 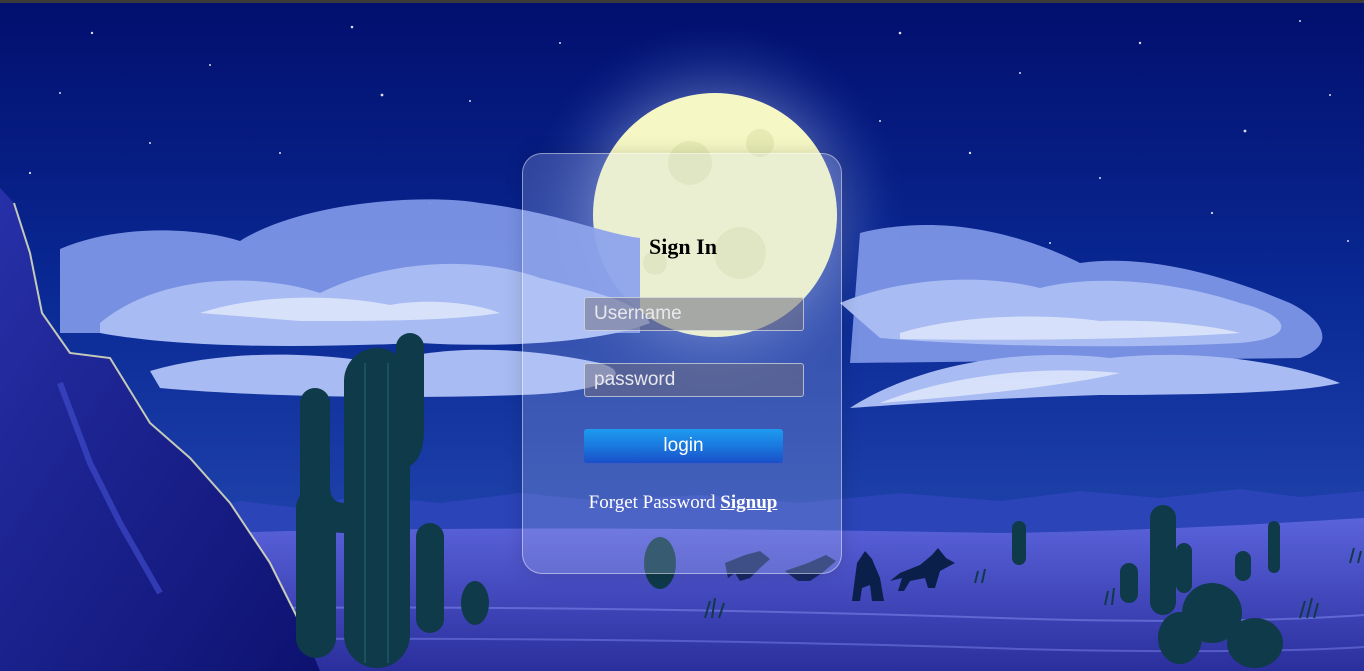 What do you see at coordinates (652, 502) in the screenshot?
I see `forget-password-link: Forget Password` at bounding box center [652, 502].